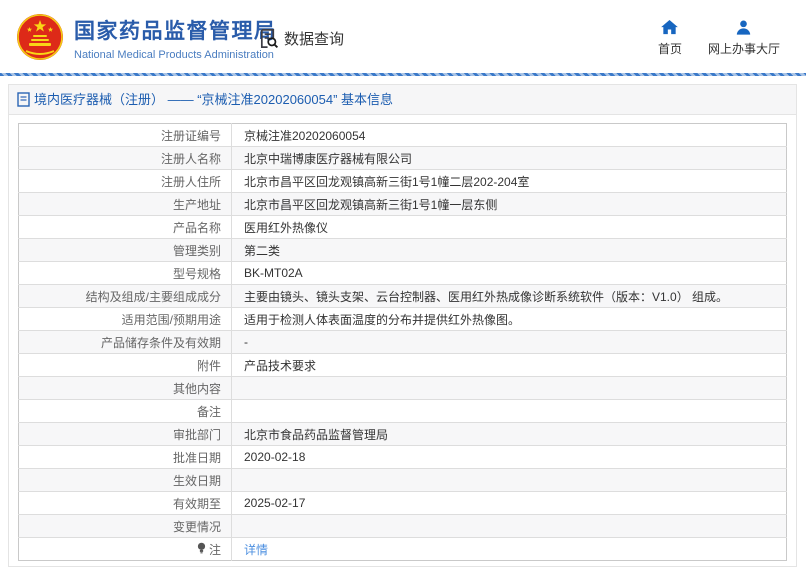 This screenshot has width=806, height=571. What do you see at coordinates (125, 158) in the screenshot?
I see `row-label: 注册人名称` at bounding box center [125, 158].